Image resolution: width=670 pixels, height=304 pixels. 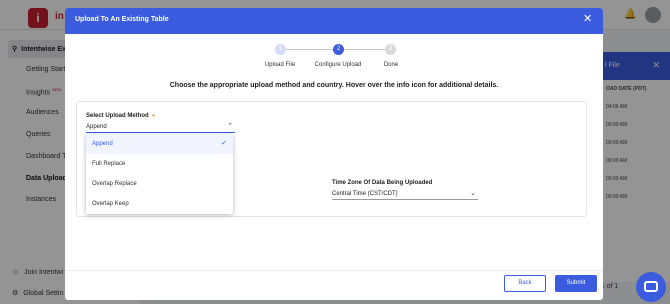 What do you see at coordinates (334, 270) in the screenshot?
I see `footer-divider` at bounding box center [334, 270].